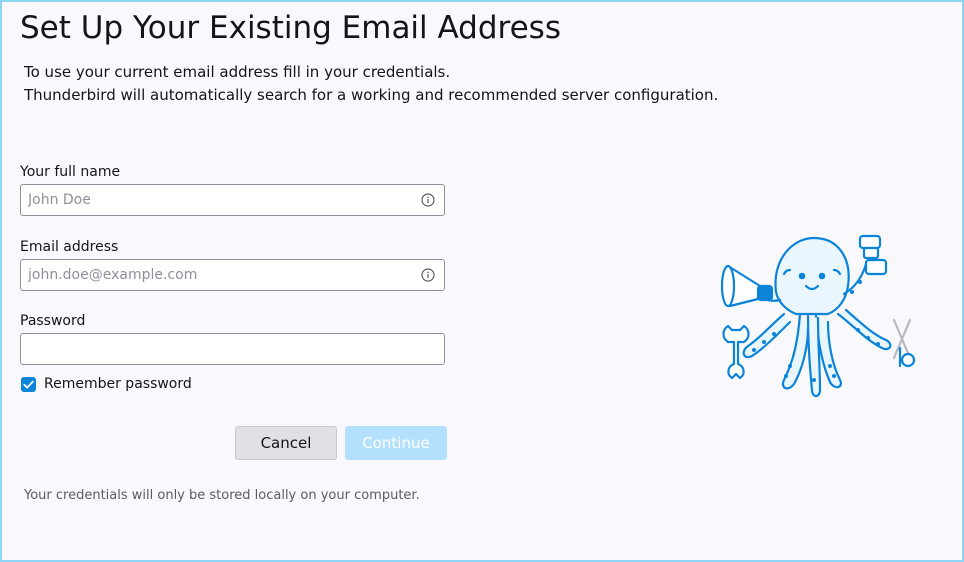 This screenshot has width=964, height=562. Describe the element at coordinates (396, 443) in the screenshot. I see `continue-button: Continue` at that location.